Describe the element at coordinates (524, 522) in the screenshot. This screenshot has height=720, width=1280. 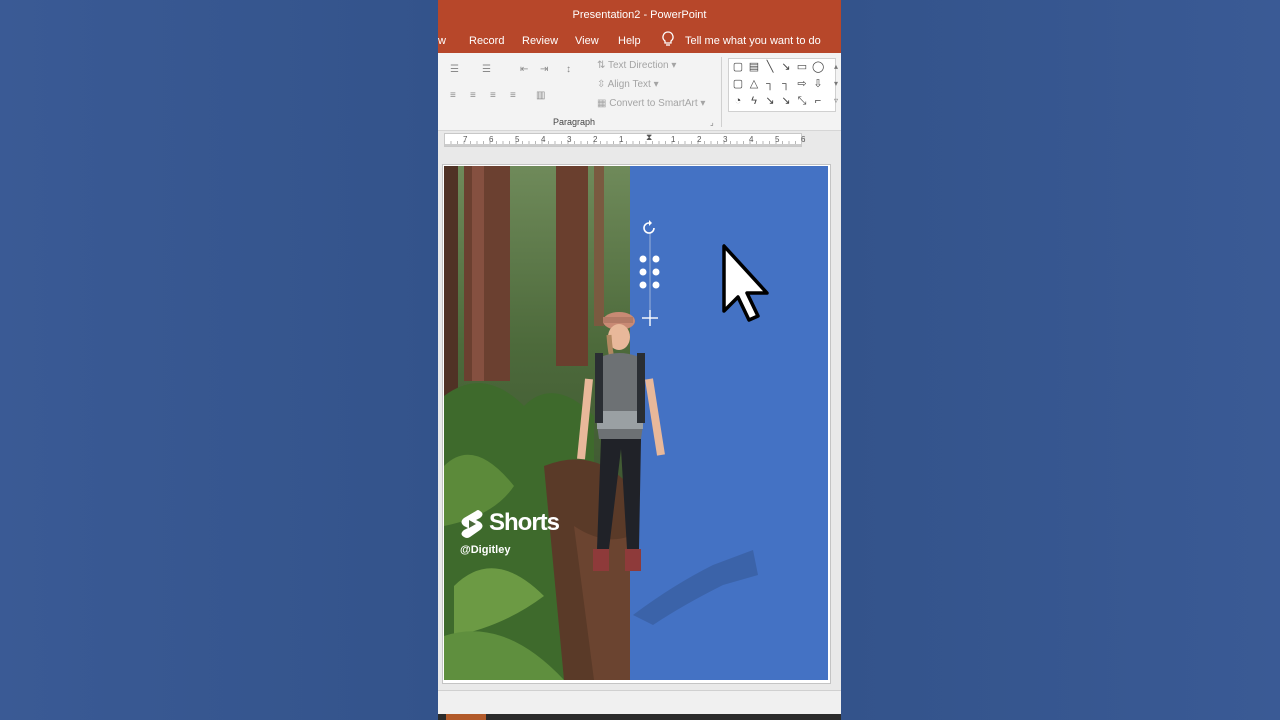
I see `shorts-label: Shorts` at that location.